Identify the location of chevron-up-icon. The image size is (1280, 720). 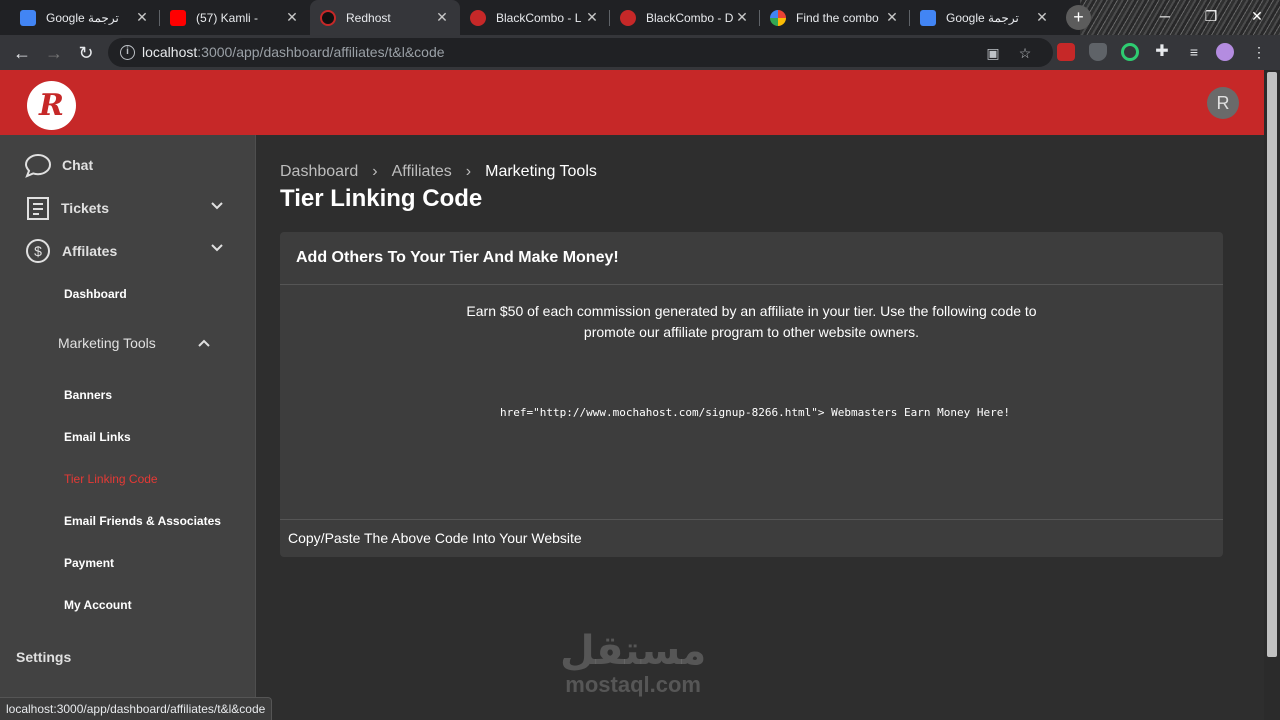
(204, 343).